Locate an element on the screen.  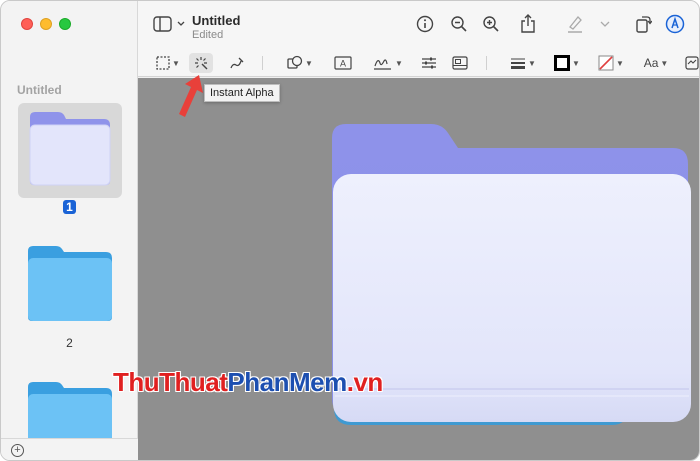
document-title: Untitled is located at coordinates (216, 20).